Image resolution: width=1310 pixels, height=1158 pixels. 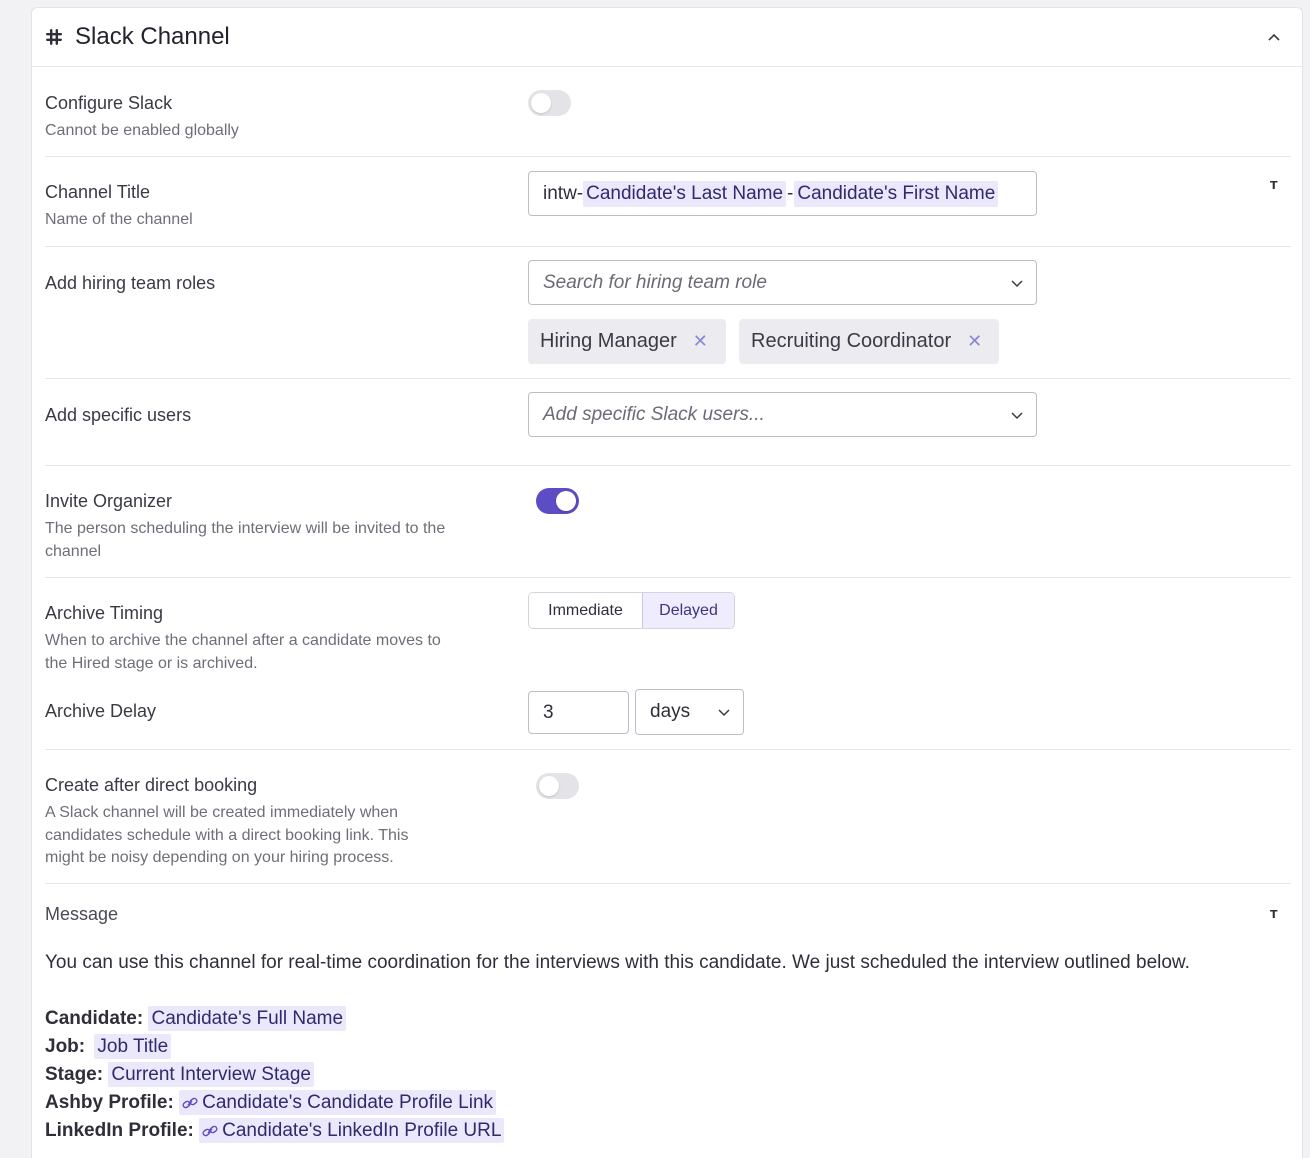 What do you see at coordinates (74, 1074) in the screenshot?
I see `field-key: Stage:` at bounding box center [74, 1074].